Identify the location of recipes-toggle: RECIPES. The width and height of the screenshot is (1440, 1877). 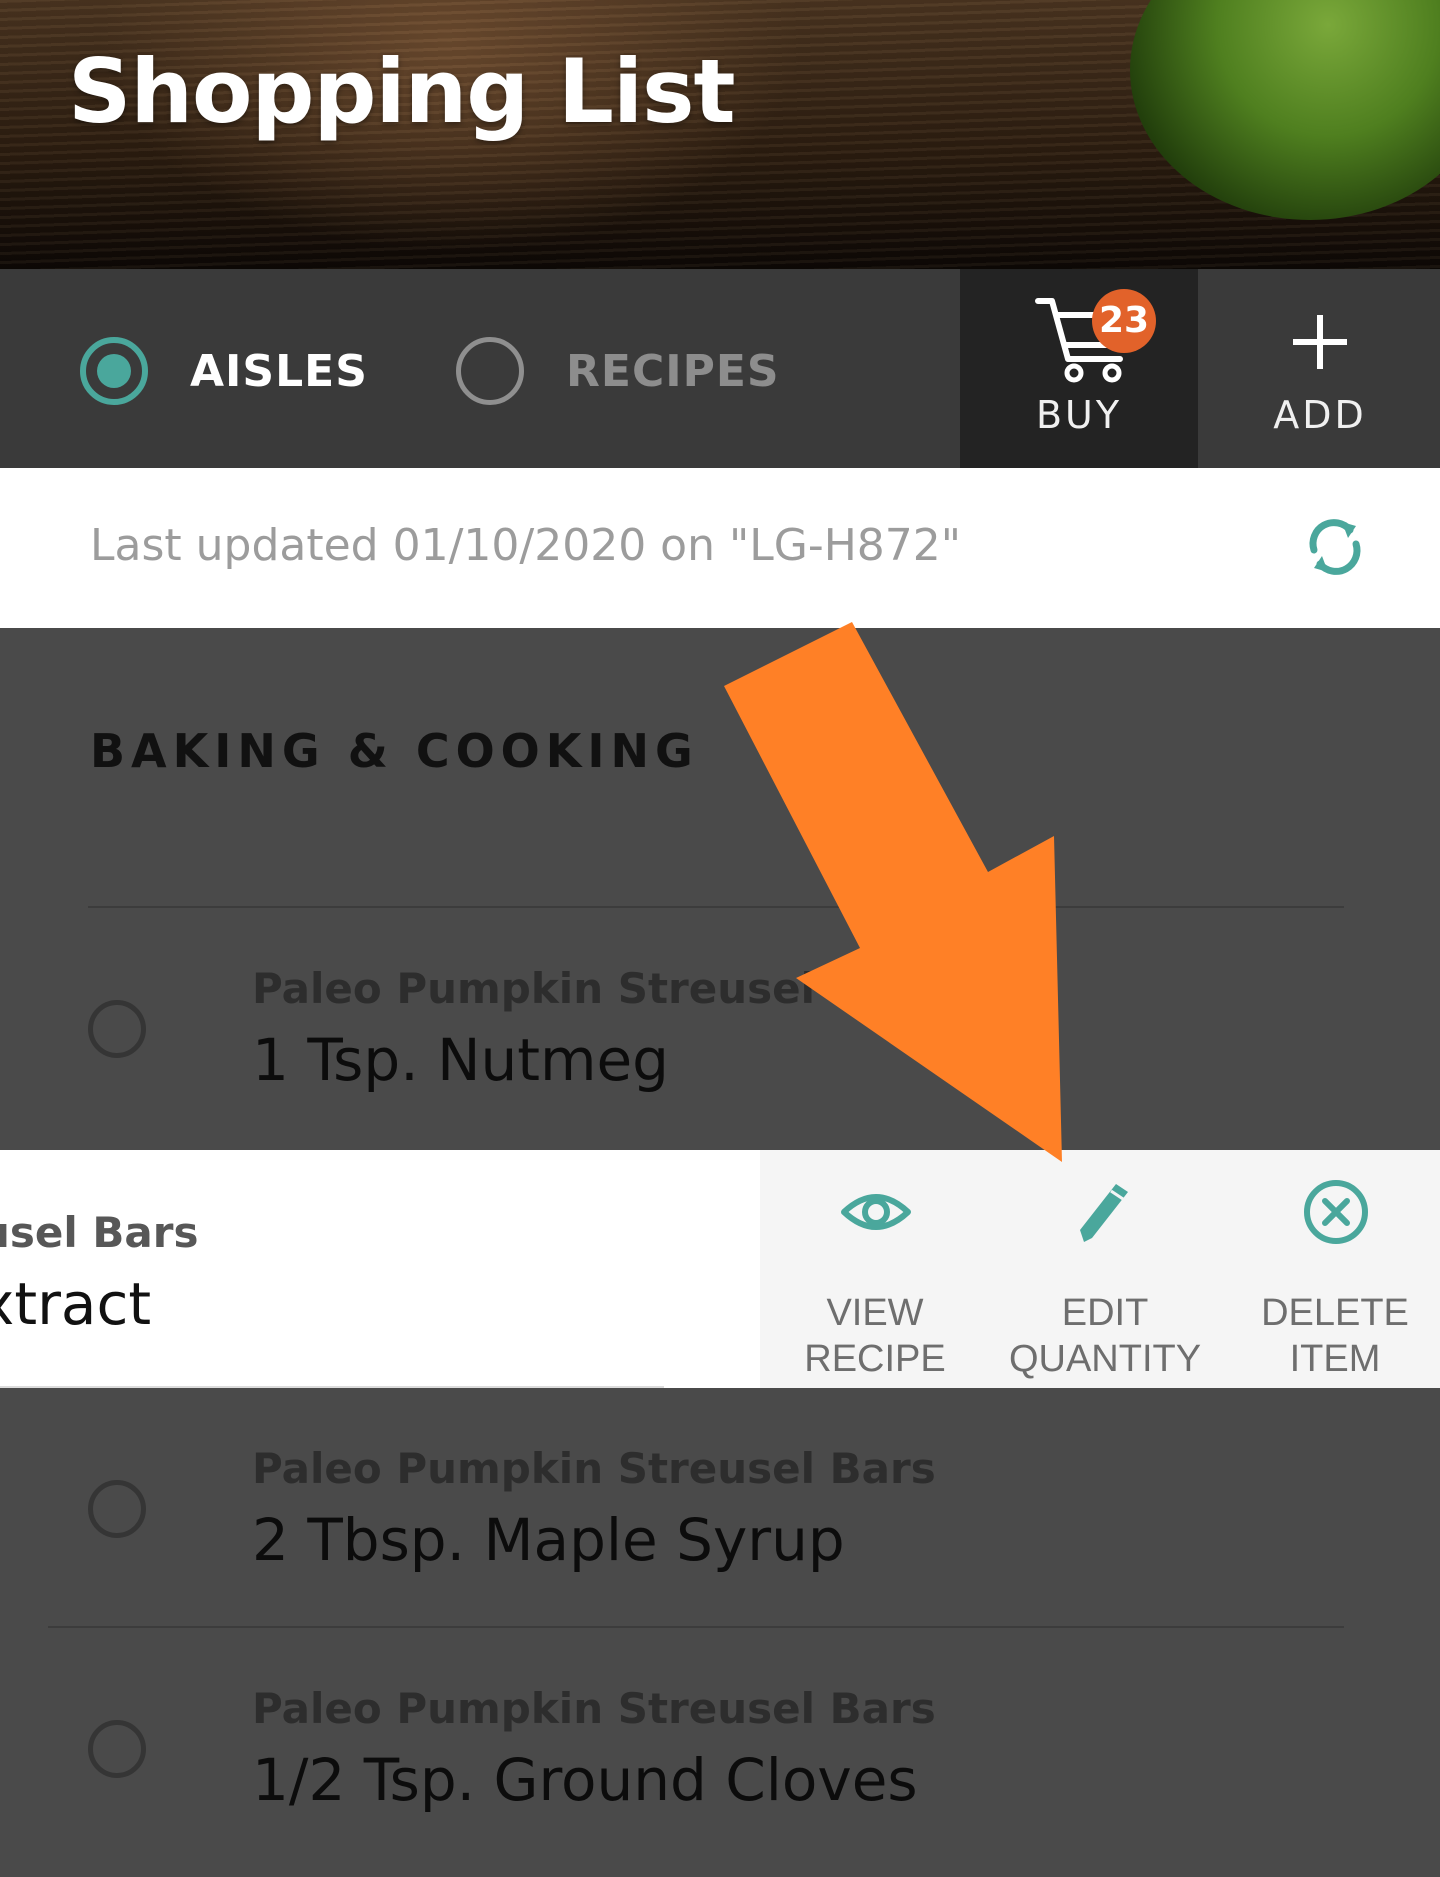
(618, 371).